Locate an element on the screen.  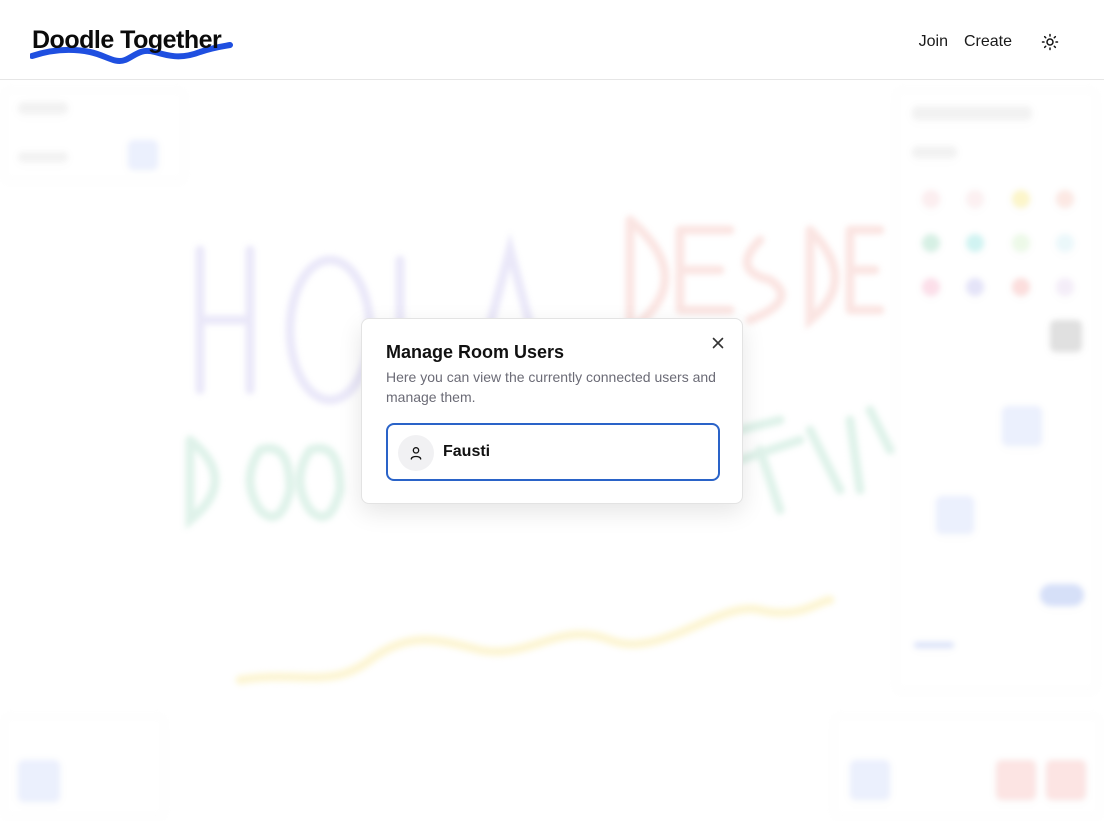
dialog-title: Manage Room Users is located at coordinates (475, 352).